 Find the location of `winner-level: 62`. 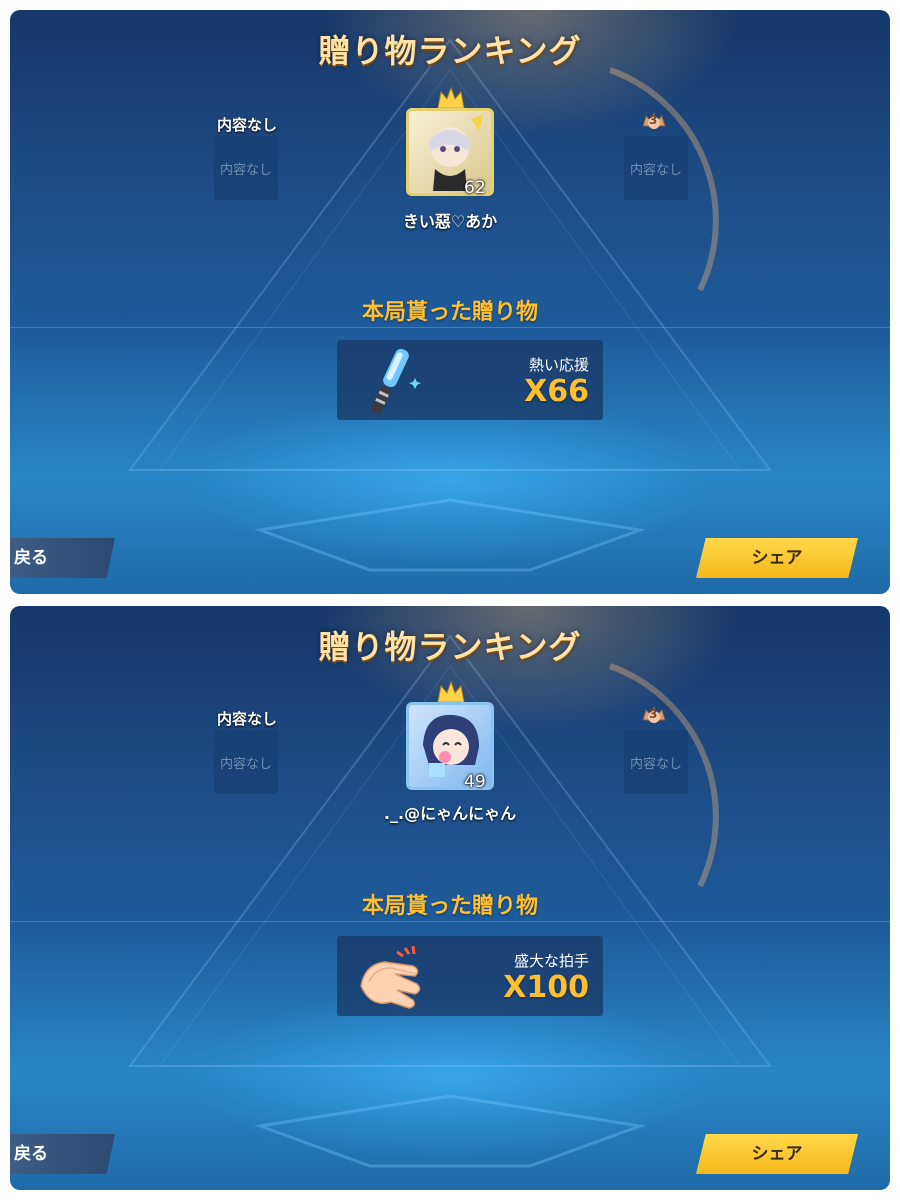

winner-level: 62 is located at coordinates (475, 188).